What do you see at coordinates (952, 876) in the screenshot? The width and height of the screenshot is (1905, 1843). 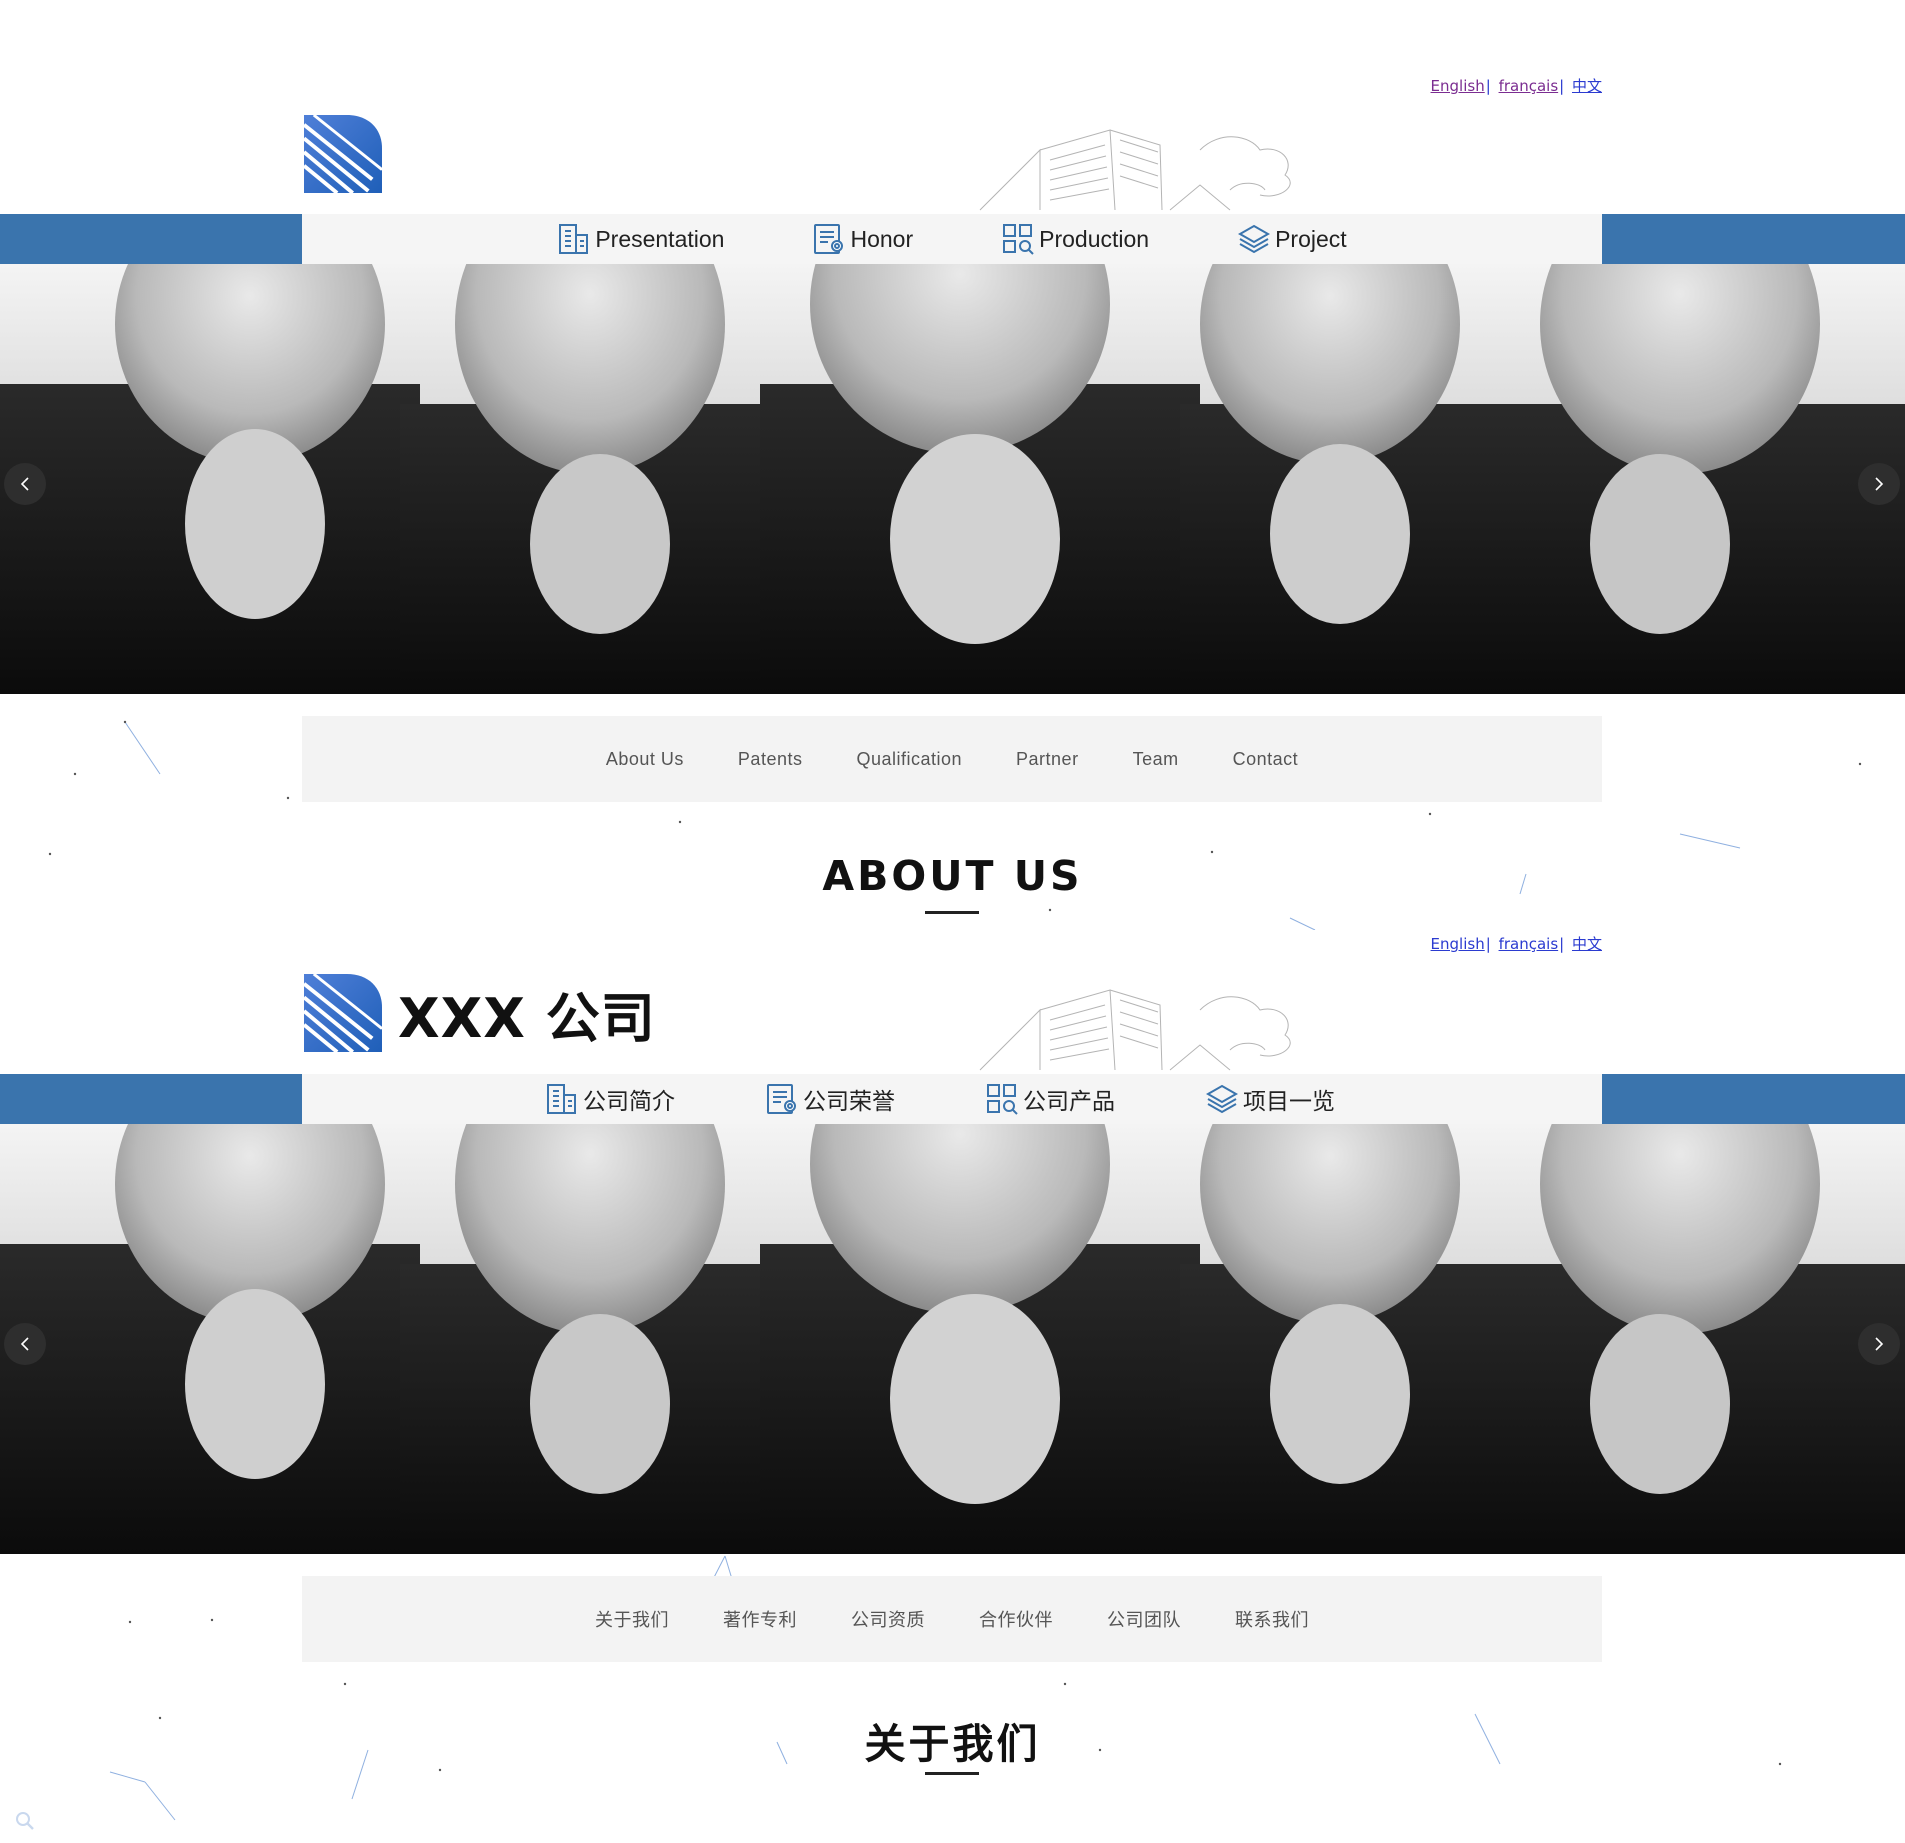 I see `section-heading: ABOUT US` at bounding box center [952, 876].